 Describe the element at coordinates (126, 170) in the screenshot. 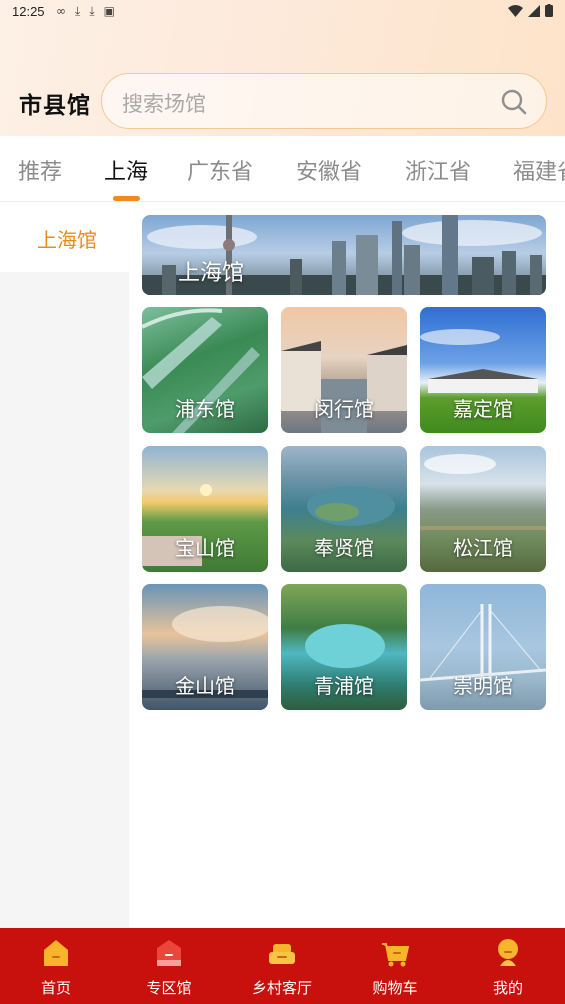

I see `tab-shanghai: 上海` at that location.